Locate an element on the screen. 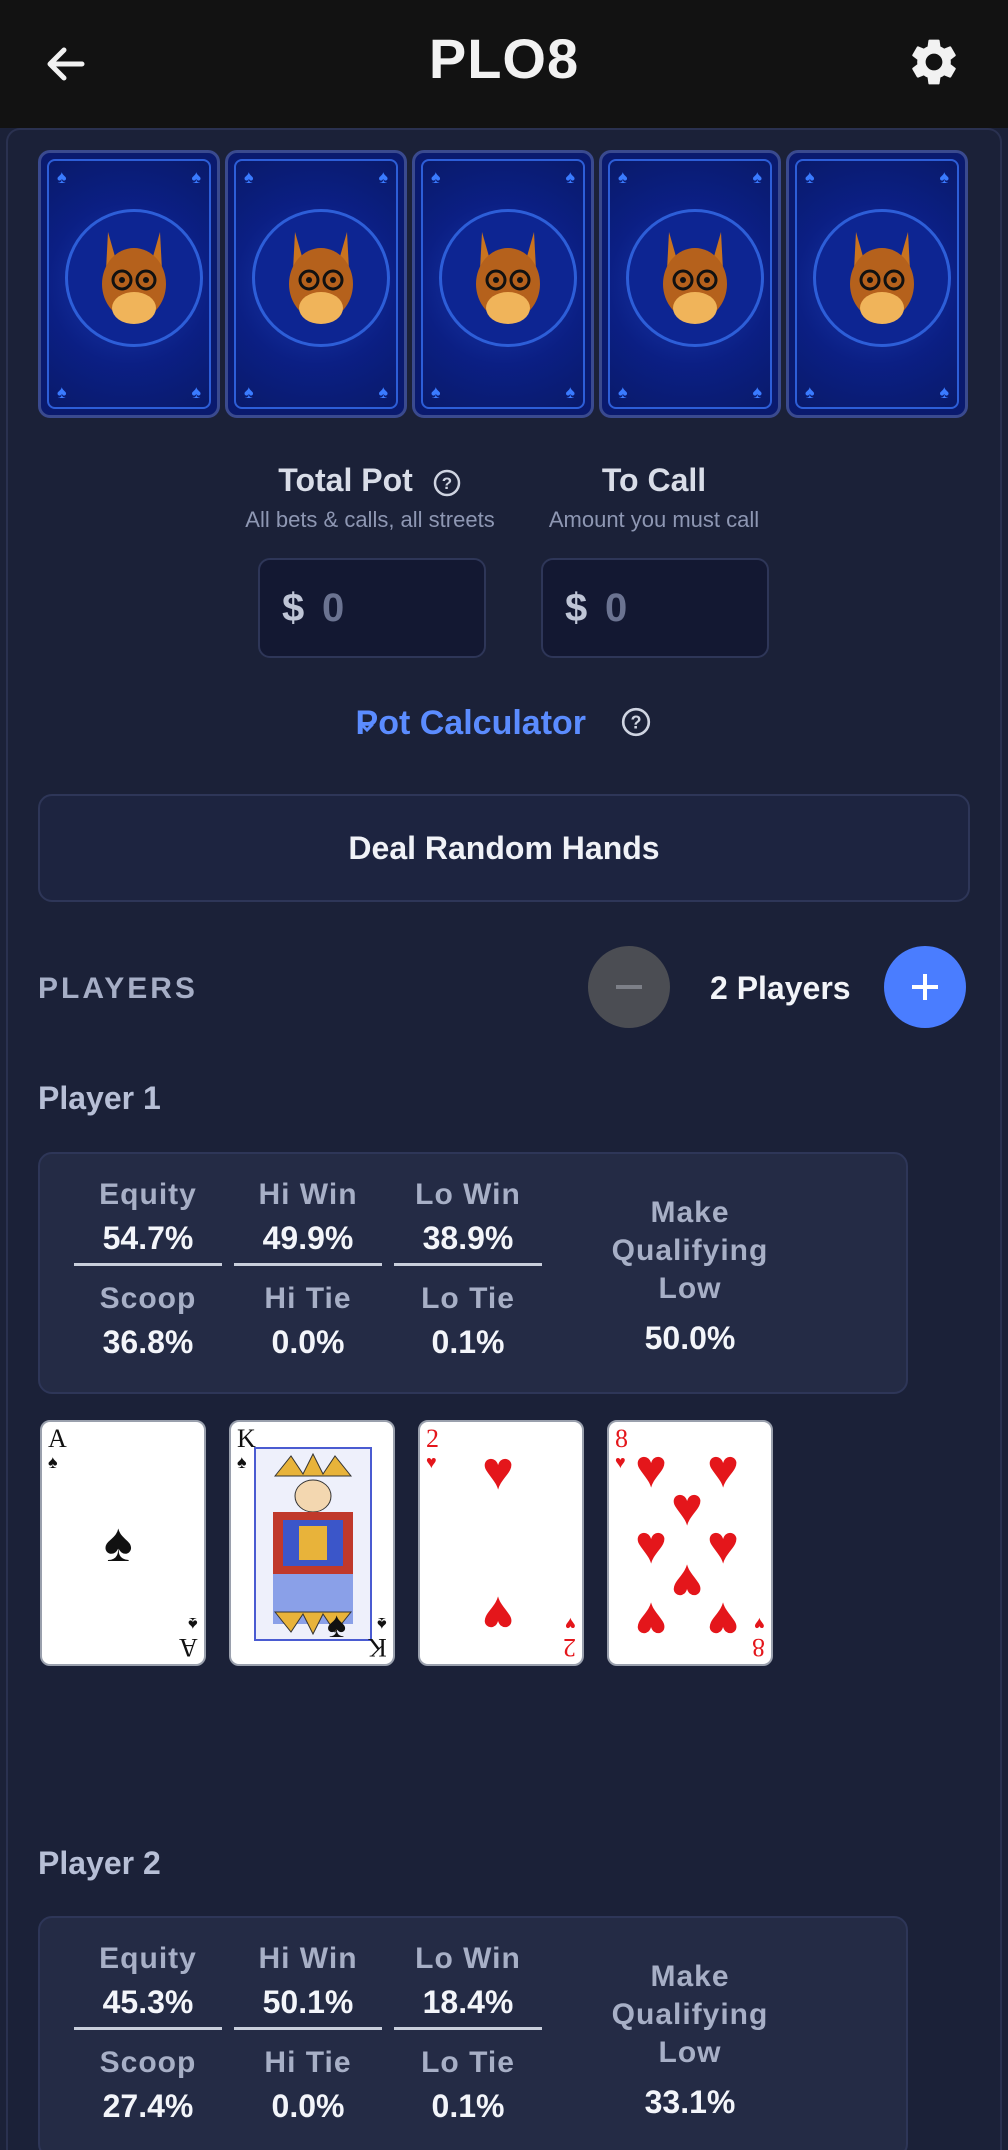 The width and height of the screenshot is (1008, 2150). to-call-subtitle: Amount you must call is located at coordinates (654, 519).